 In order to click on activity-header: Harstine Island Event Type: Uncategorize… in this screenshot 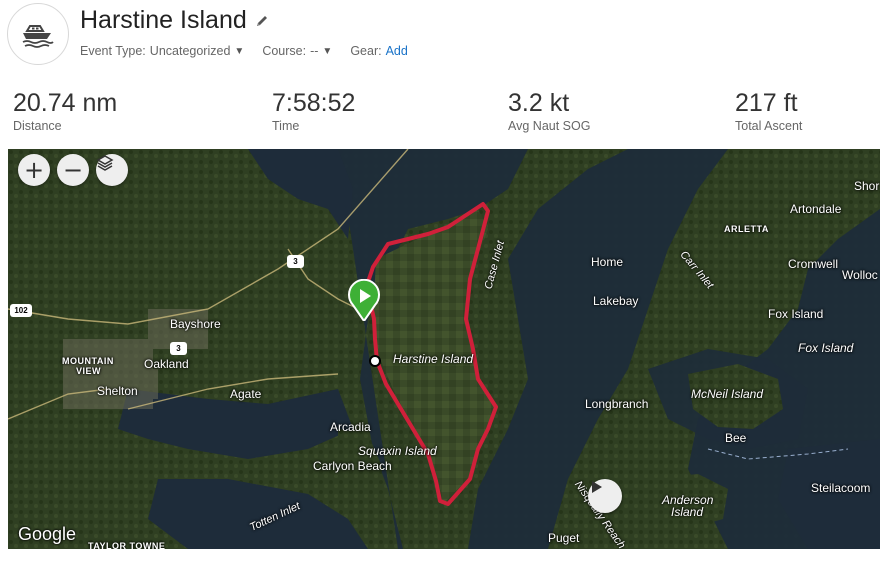, I will do `click(440, 40)`.